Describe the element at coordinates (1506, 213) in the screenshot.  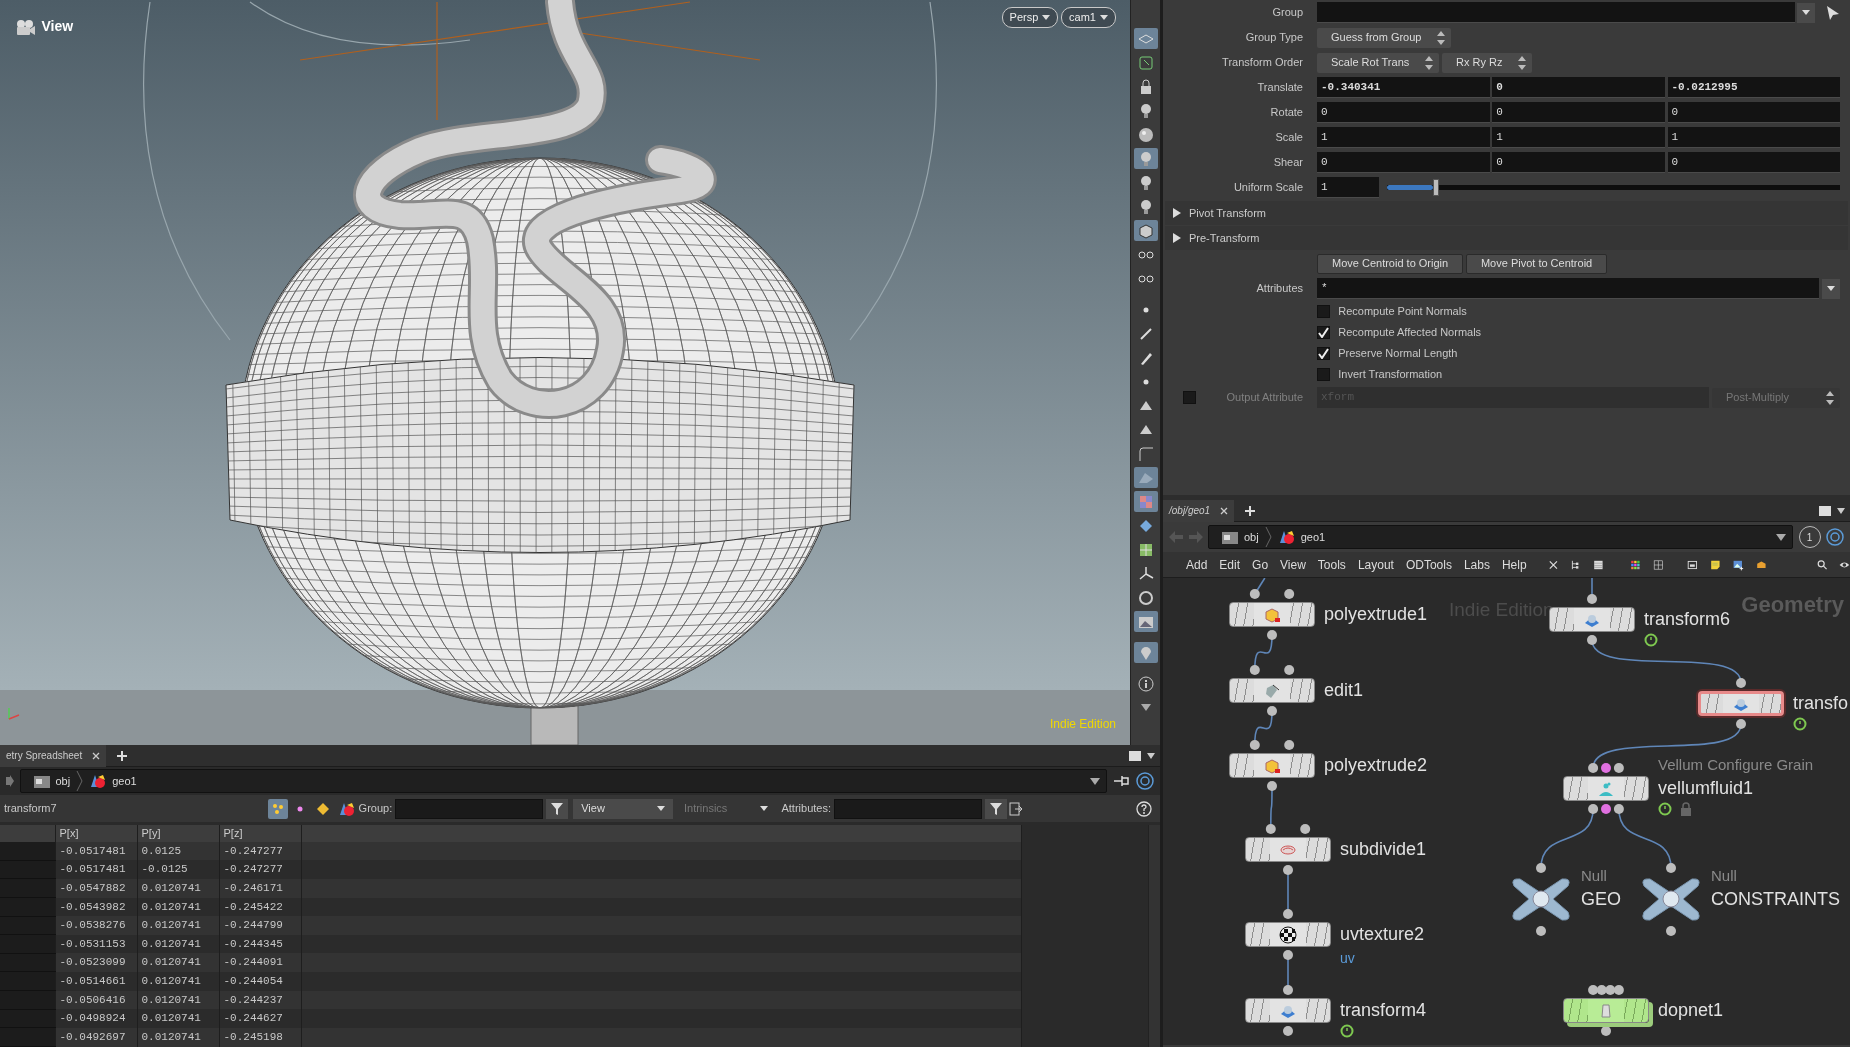
I see `folder-toggle: Pivot Transform` at that location.